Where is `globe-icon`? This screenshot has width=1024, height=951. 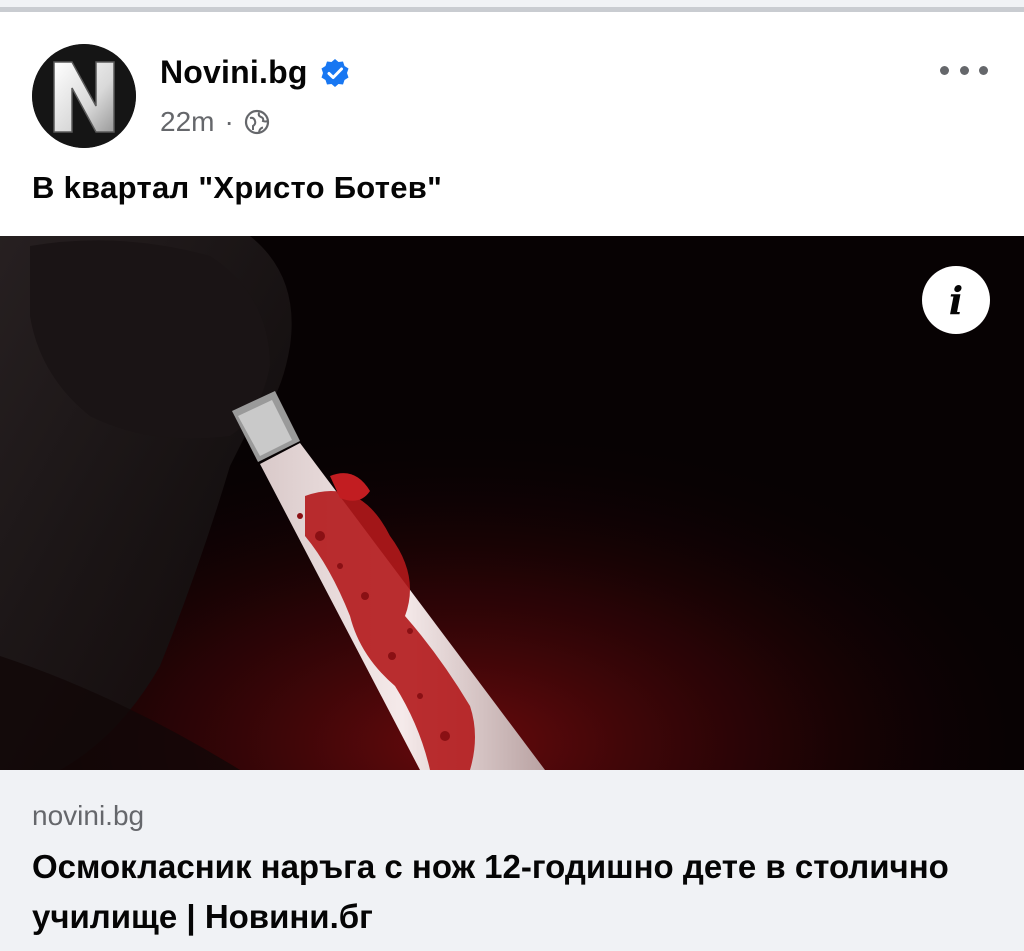 globe-icon is located at coordinates (257, 122).